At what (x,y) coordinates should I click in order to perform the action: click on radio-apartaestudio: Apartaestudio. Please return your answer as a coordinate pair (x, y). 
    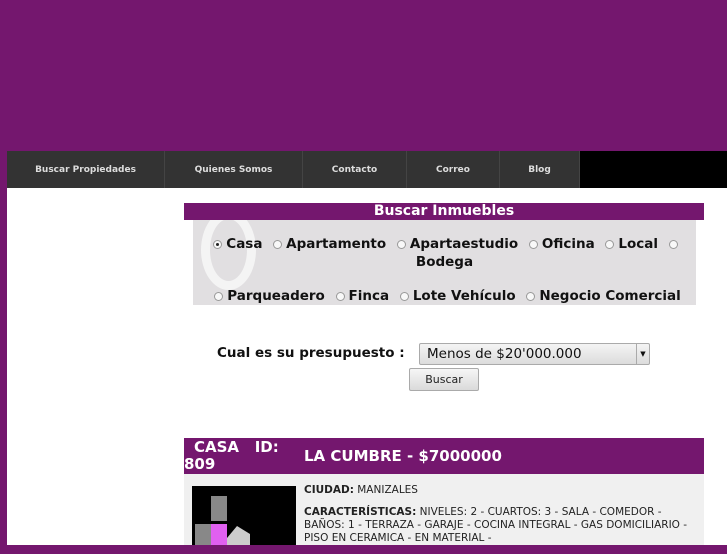
    Looking at the image, I should click on (454, 244).